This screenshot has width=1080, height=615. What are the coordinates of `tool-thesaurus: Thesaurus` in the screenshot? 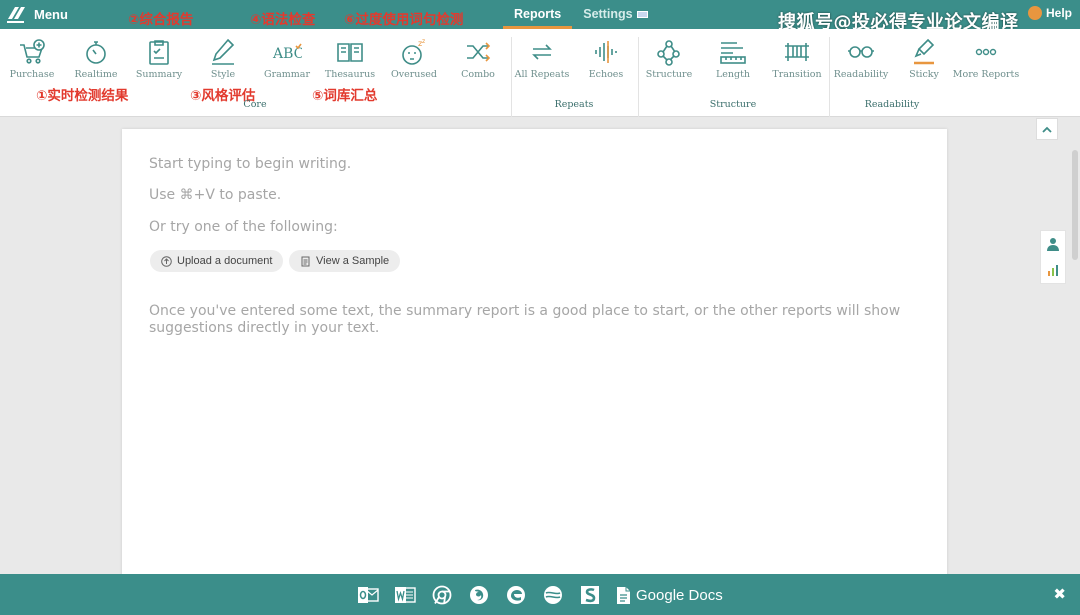 It's located at (350, 58).